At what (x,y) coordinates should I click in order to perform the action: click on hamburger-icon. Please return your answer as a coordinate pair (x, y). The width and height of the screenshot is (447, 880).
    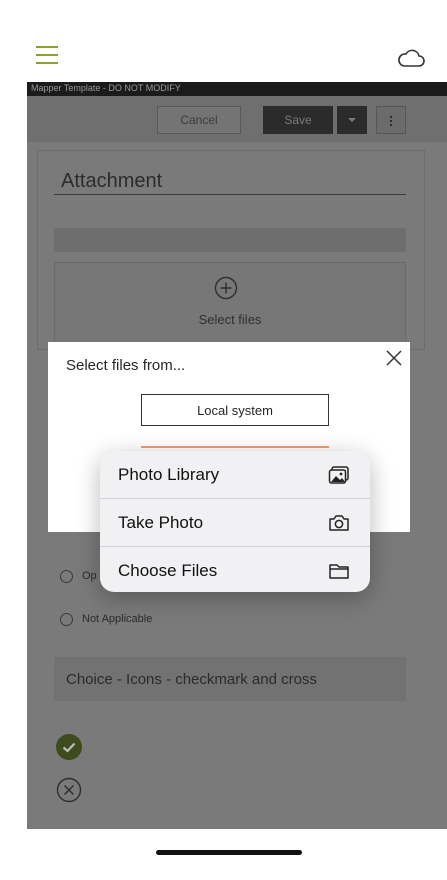
    Looking at the image, I should click on (47, 55).